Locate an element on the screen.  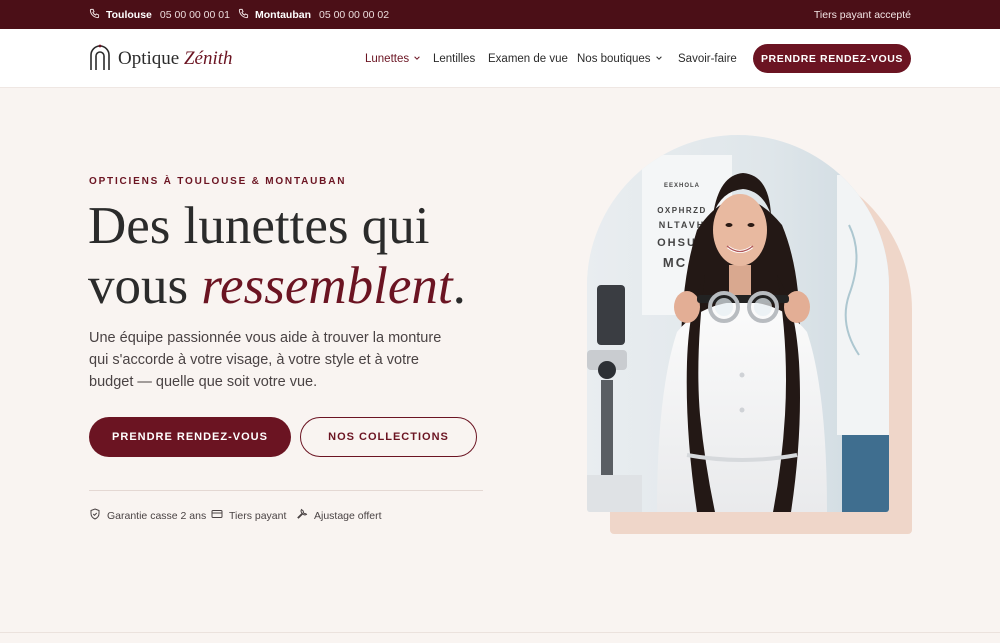
hero-title-accent: ressemblent is located at coordinates (327, 286).